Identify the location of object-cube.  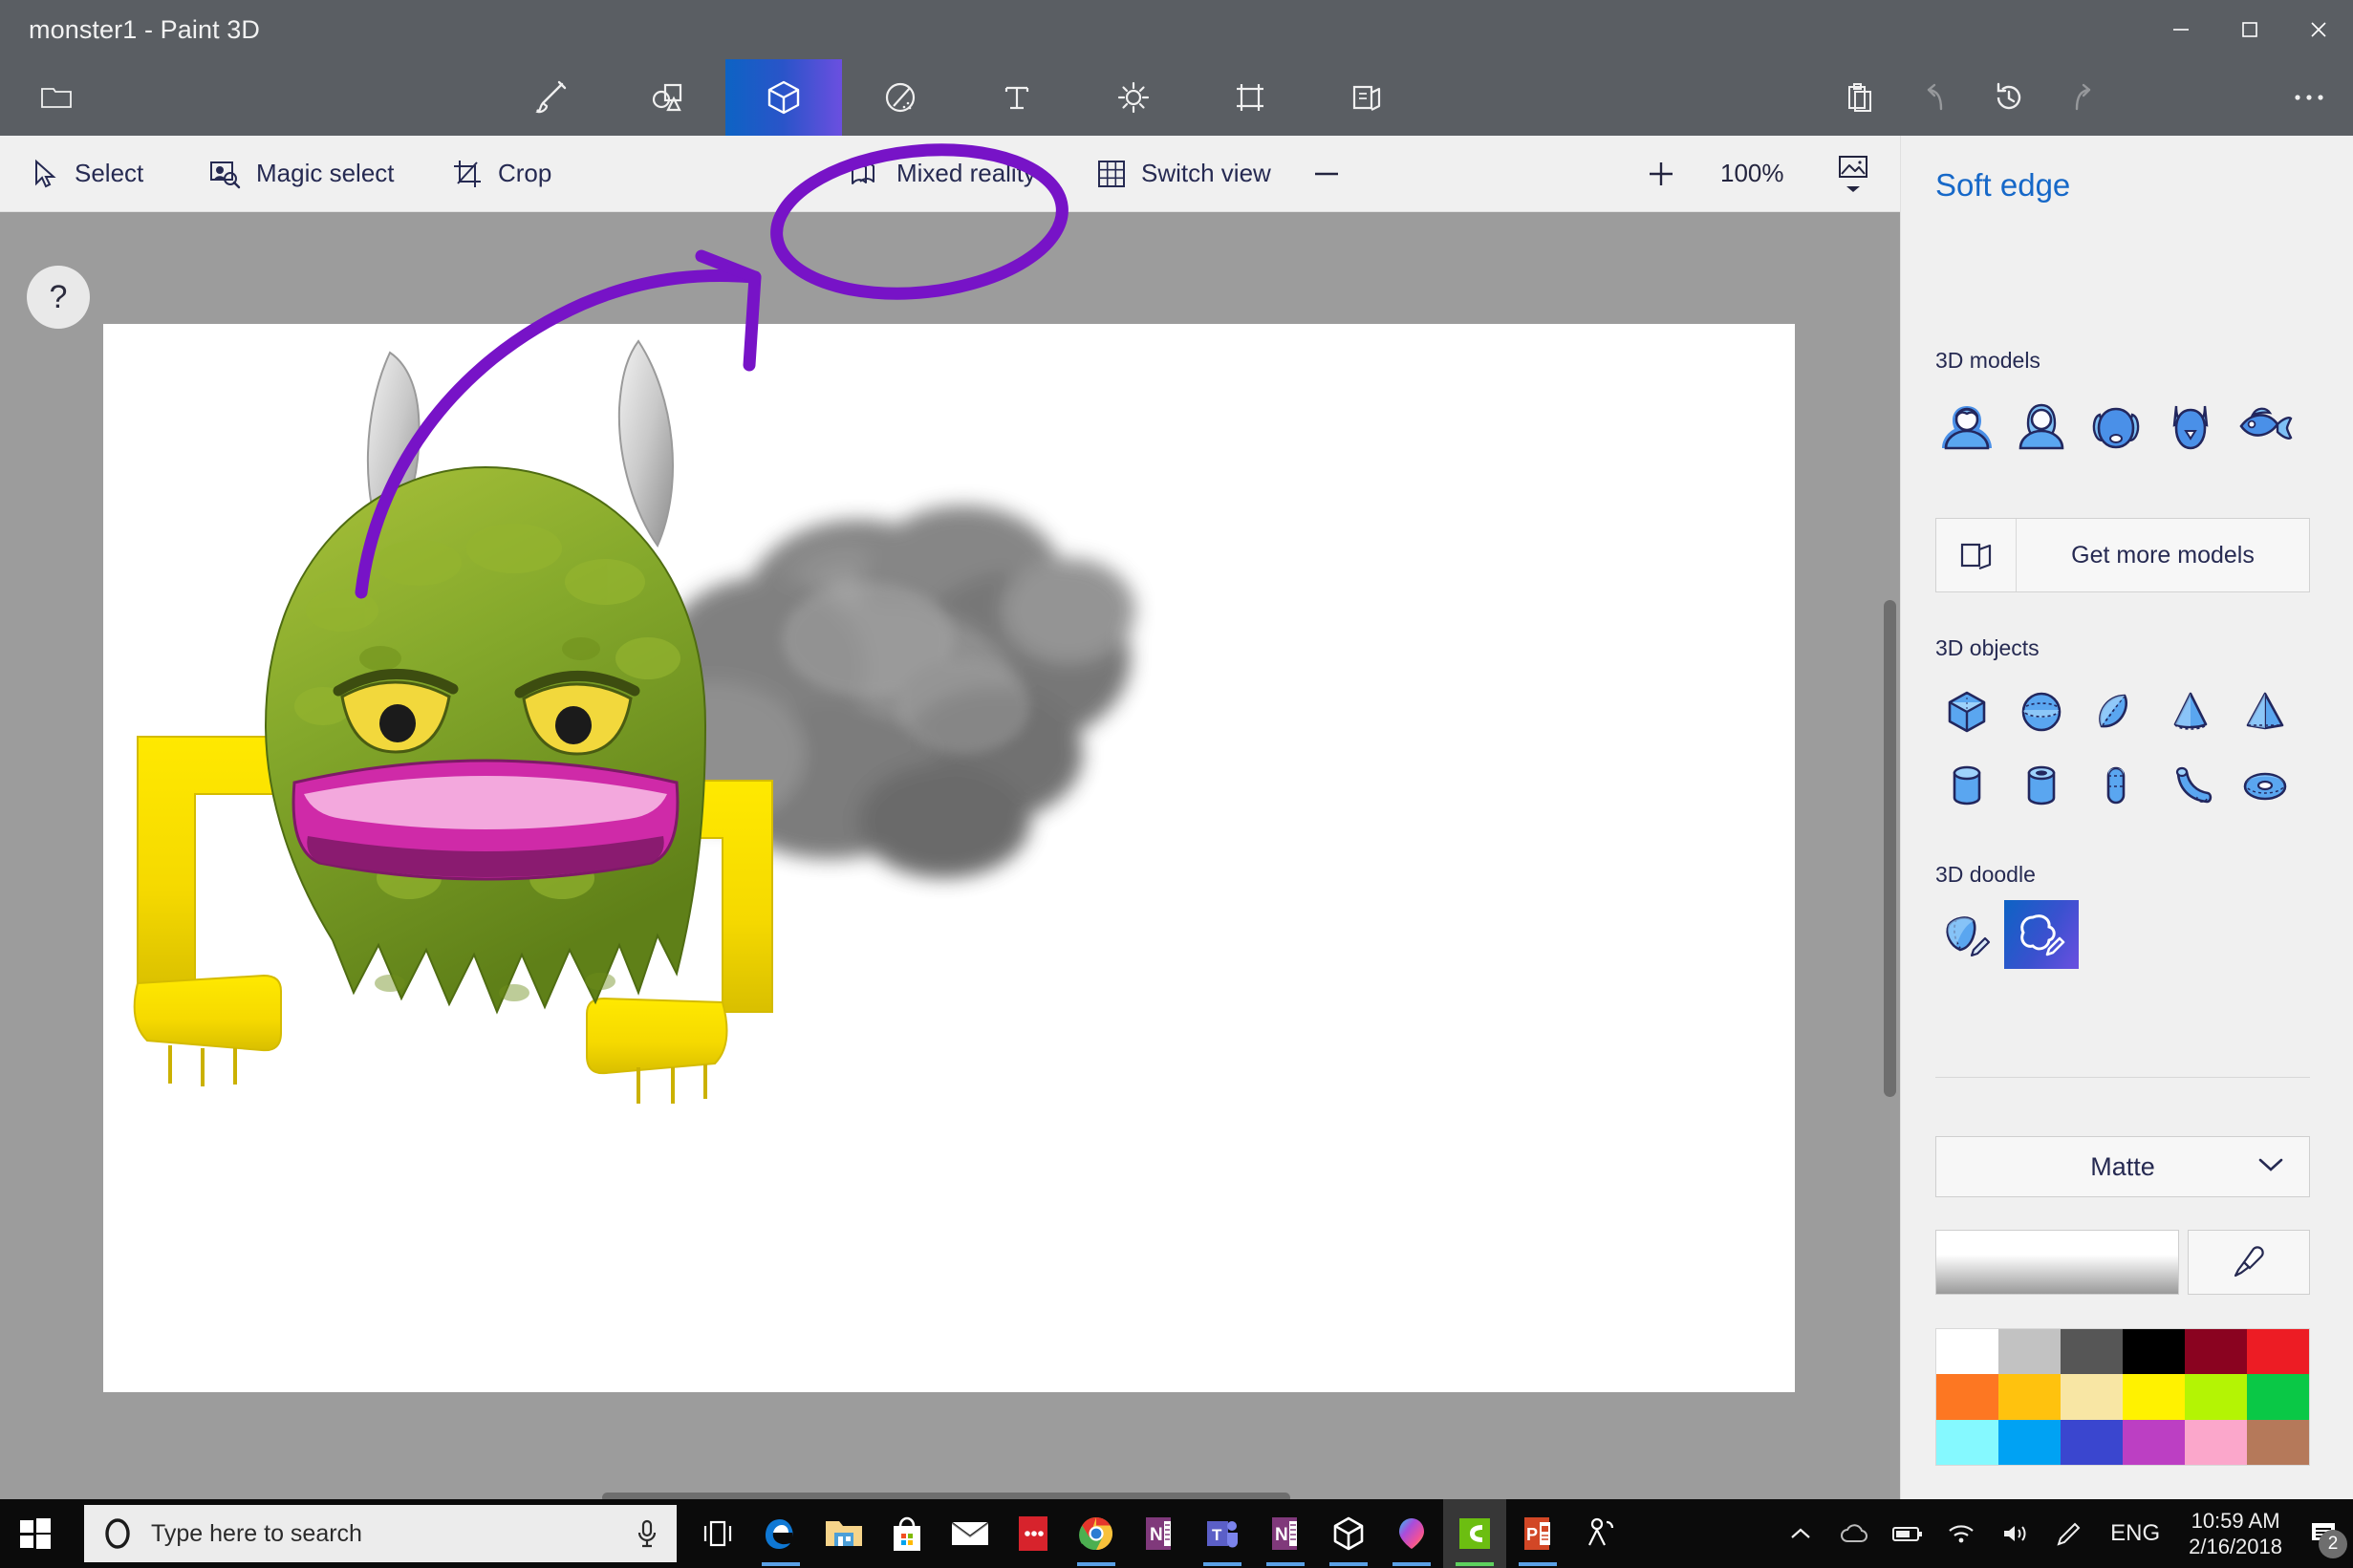
(1967, 712).